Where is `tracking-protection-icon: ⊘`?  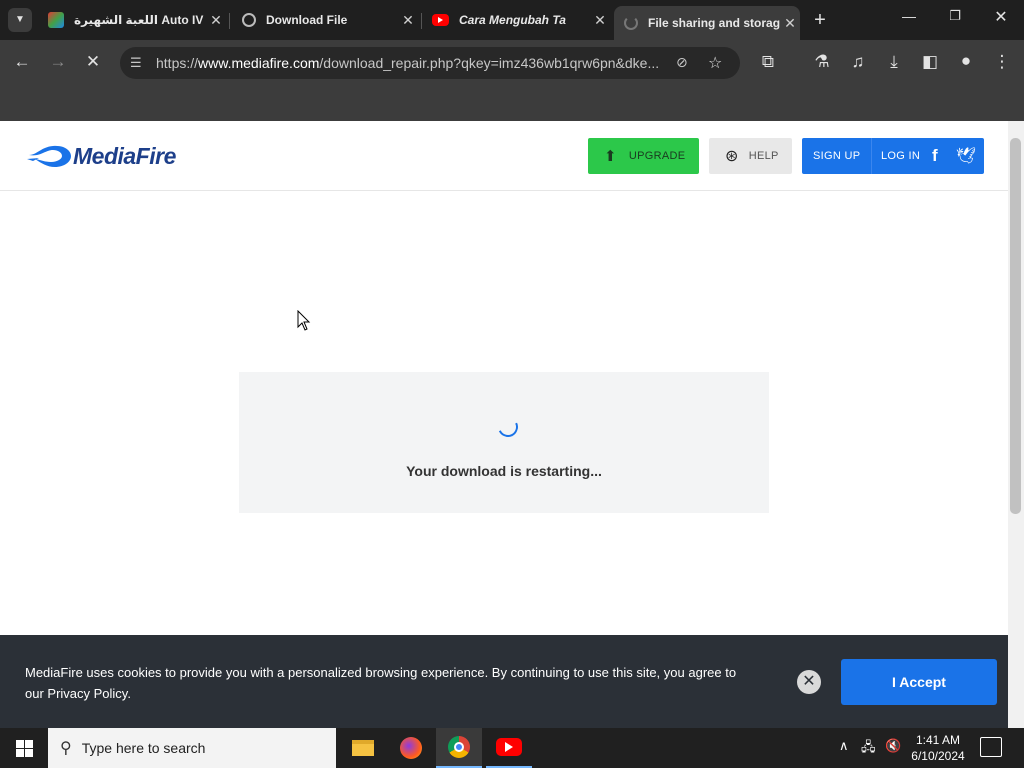 tracking-protection-icon: ⊘ is located at coordinates (682, 62).